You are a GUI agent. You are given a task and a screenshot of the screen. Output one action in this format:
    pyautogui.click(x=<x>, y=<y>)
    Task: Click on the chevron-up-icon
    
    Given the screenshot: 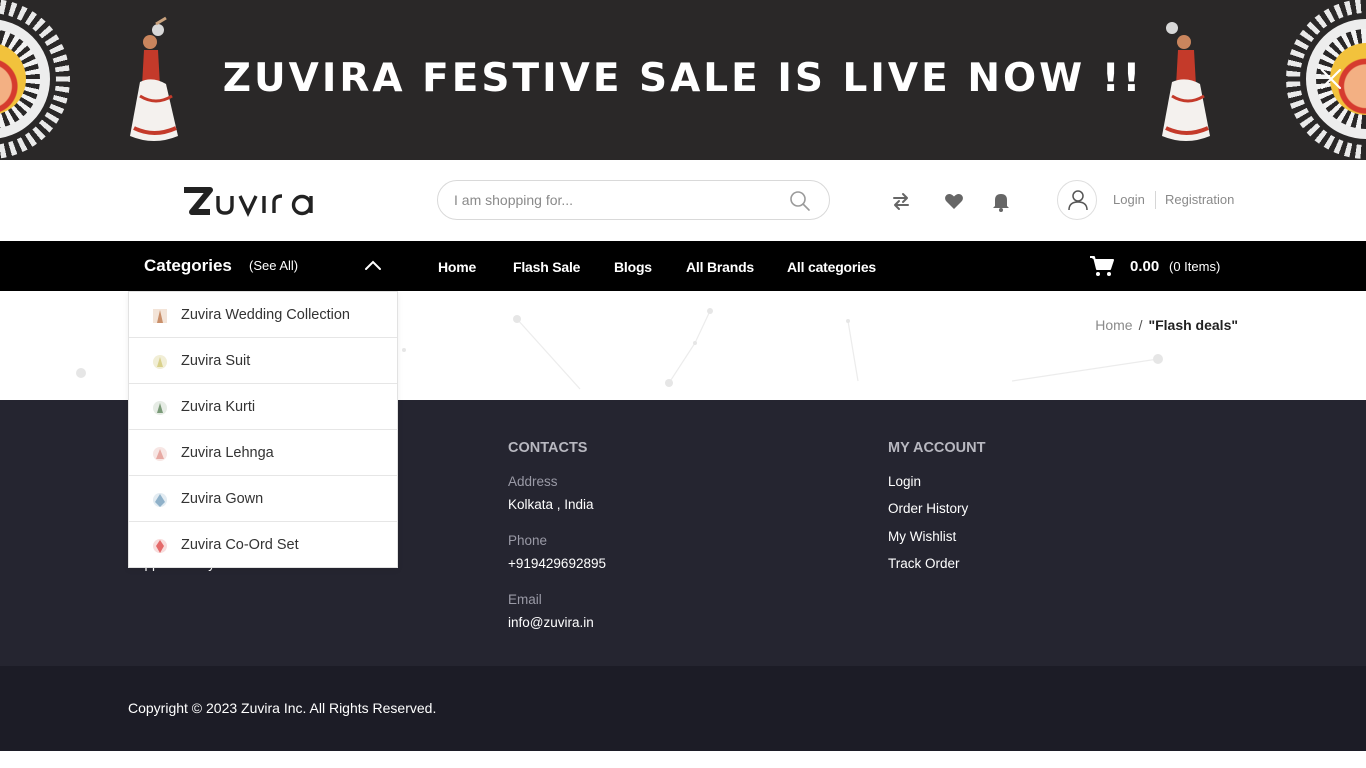 What is the action you would take?
    pyautogui.click(x=373, y=266)
    